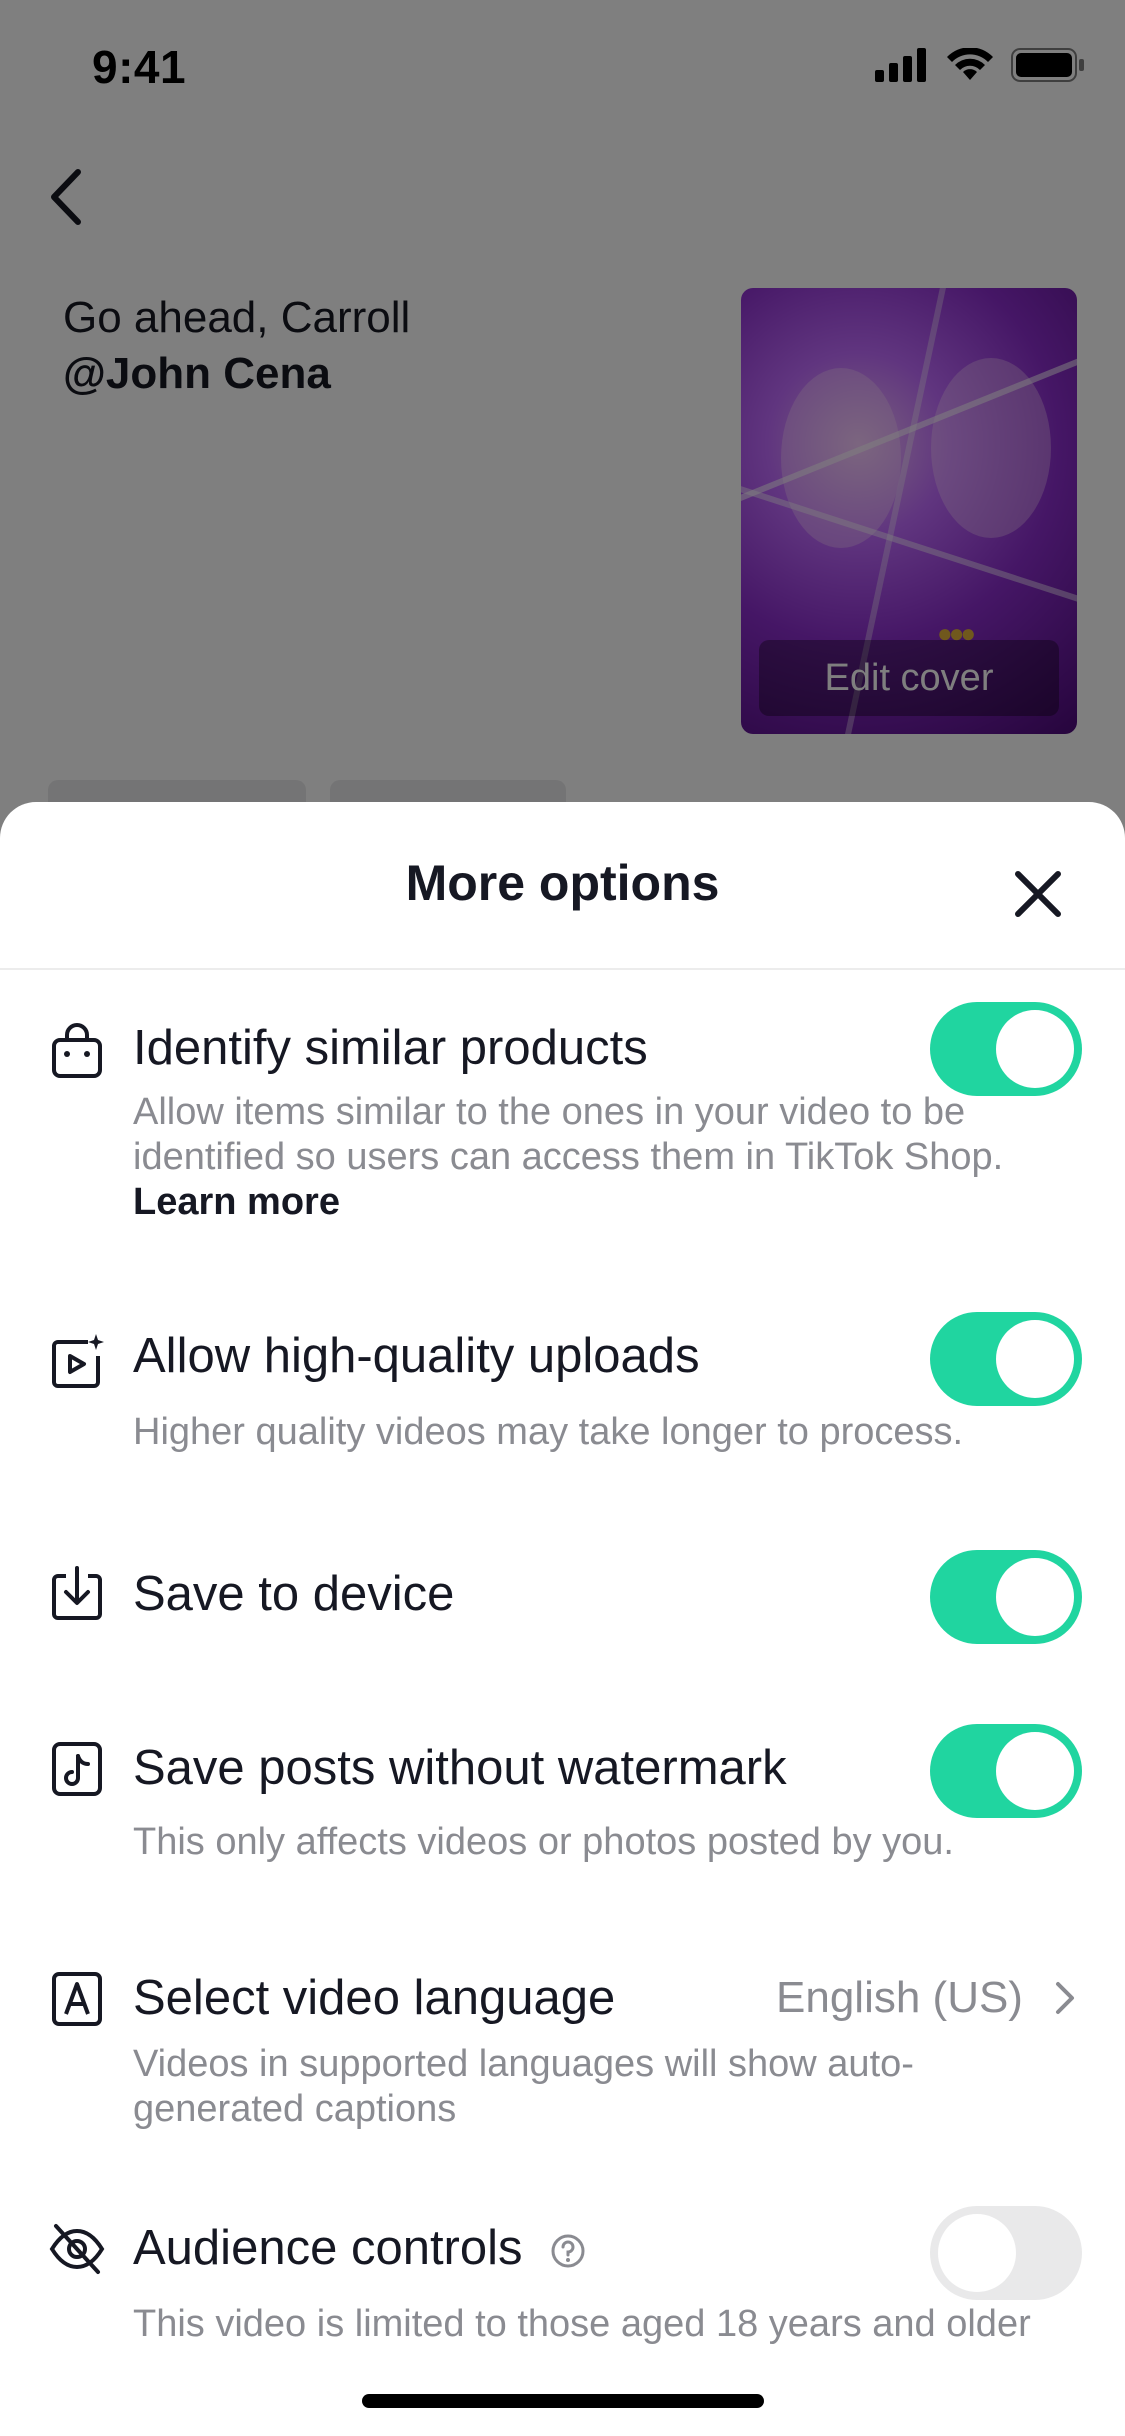  I want to click on download-icon, so click(77, 1593).